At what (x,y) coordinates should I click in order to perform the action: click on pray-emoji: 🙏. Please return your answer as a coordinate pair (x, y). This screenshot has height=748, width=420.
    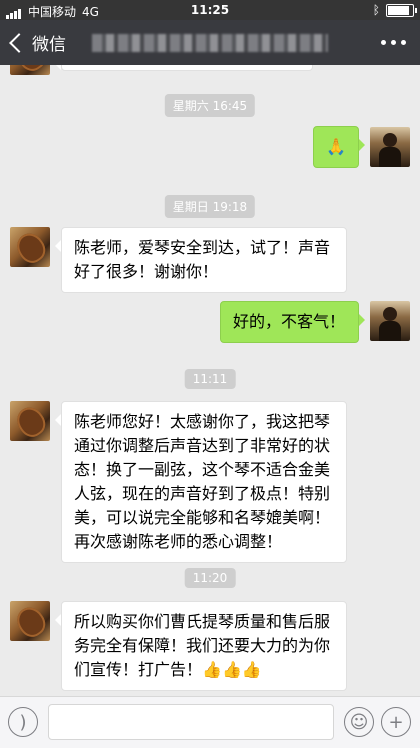
    Looking at the image, I should click on (336, 146).